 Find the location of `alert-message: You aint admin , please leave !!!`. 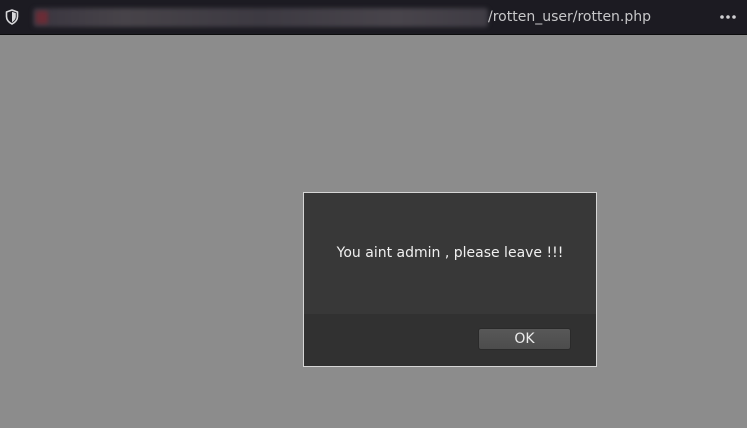

alert-message: You aint admin , please leave !!! is located at coordinates (450, 253).